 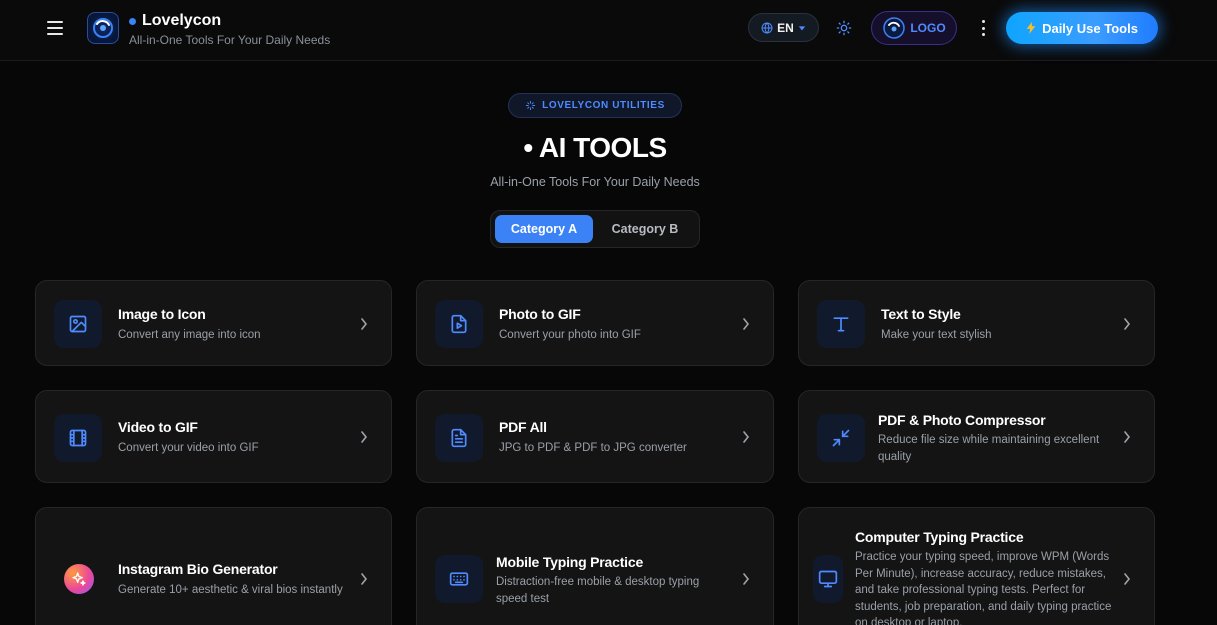 What do you see at coordinates (55, 28) in the screenshot?
I see `hamburger-menu-icon` at bounding box center [55, 28].